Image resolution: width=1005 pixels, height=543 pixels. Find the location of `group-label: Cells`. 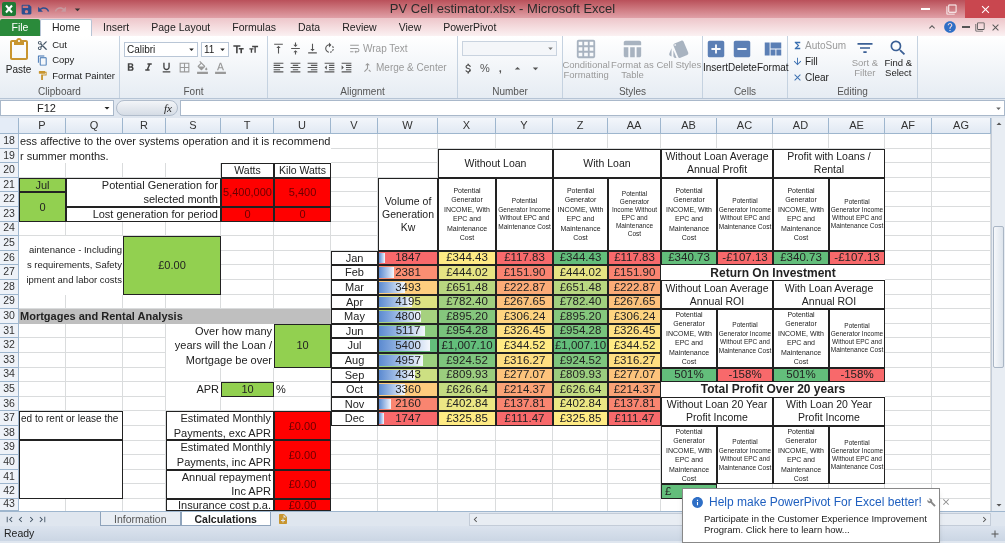

group-label: Cells is located at coordinates (745, 91).